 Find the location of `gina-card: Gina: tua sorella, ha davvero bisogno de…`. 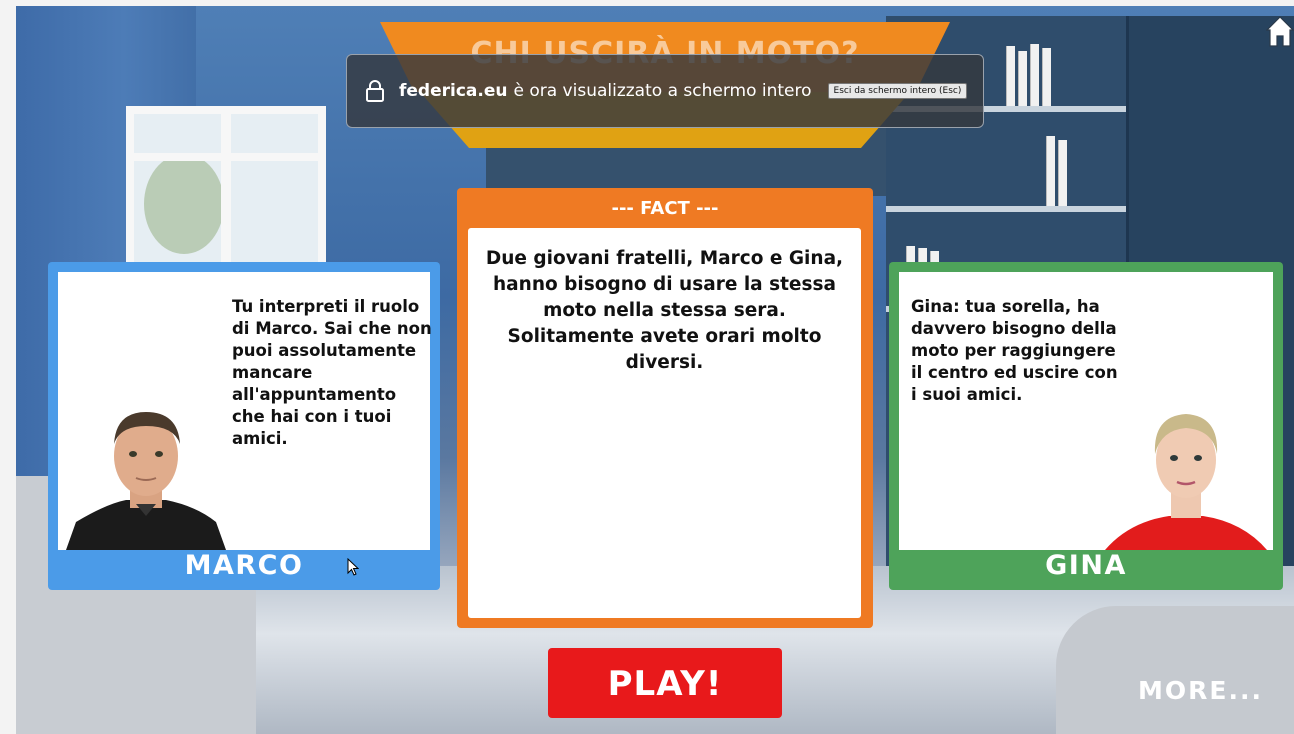

gina-card: Gina: tua sorella, ha davvero bisogno de… is located at coordinates (1086, 426).